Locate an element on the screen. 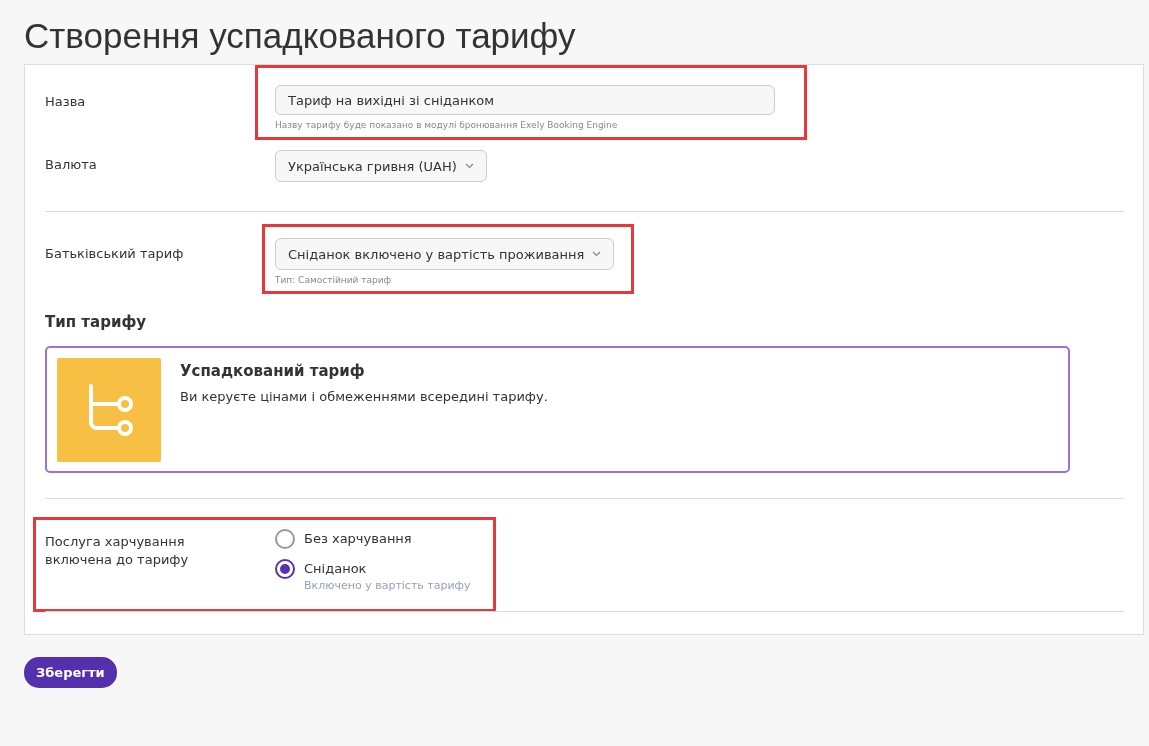 The width and height of the screenshot is (1149, 746). parent-tariff-dropdown: Сніданок включено у вартість проживання is located at coordinates (445, 254).